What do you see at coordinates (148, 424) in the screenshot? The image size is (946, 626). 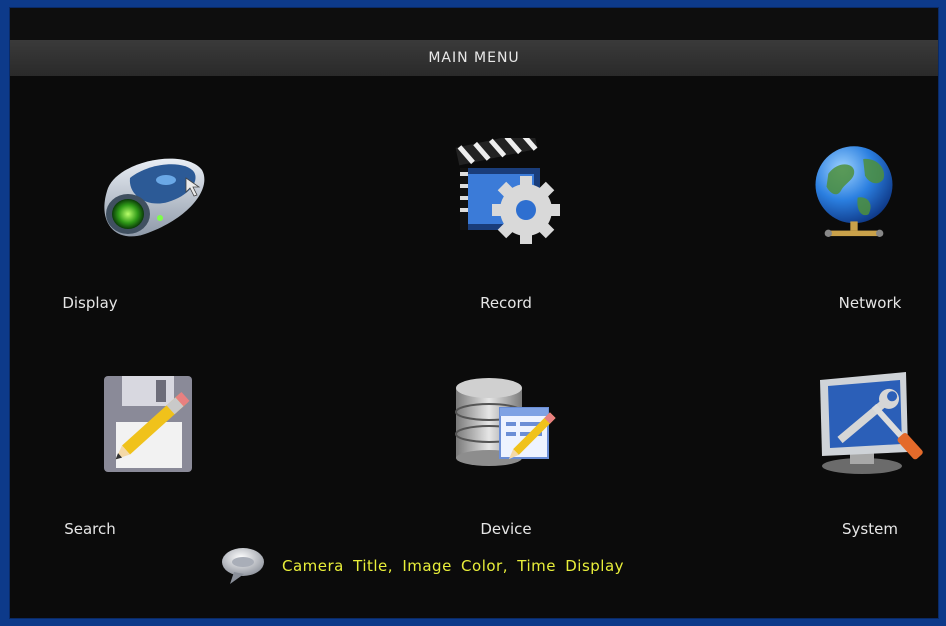 I see `floppy-pencil-icon` at bounding box center [148, 424].